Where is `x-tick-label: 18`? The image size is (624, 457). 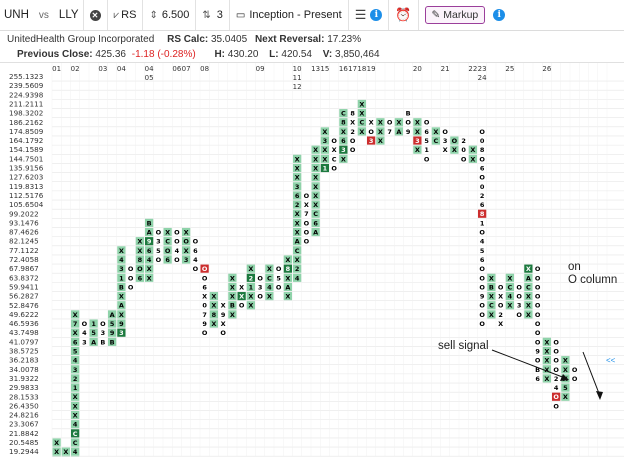 x-tick-label: 18 is located at coordinates (361, 69).